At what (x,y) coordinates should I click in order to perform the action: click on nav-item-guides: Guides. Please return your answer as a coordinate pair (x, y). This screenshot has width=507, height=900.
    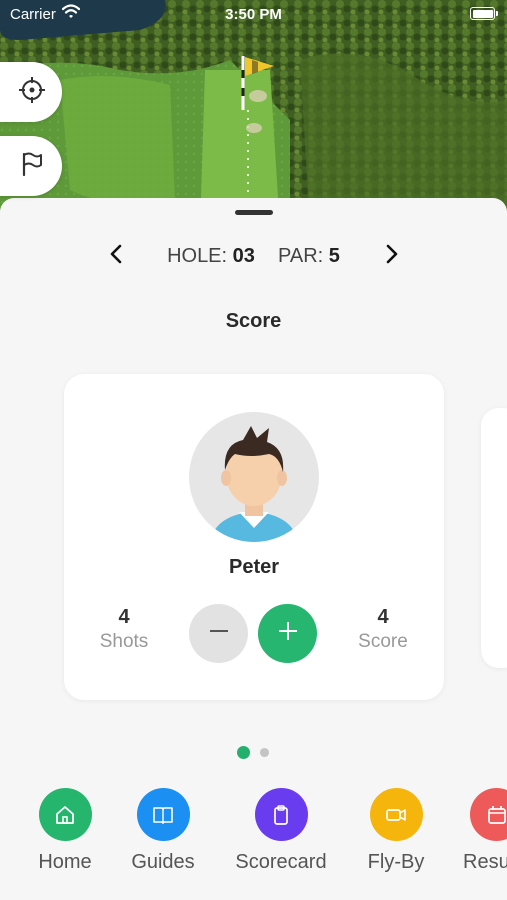
    Looking at the image, I should click on (163, 831).